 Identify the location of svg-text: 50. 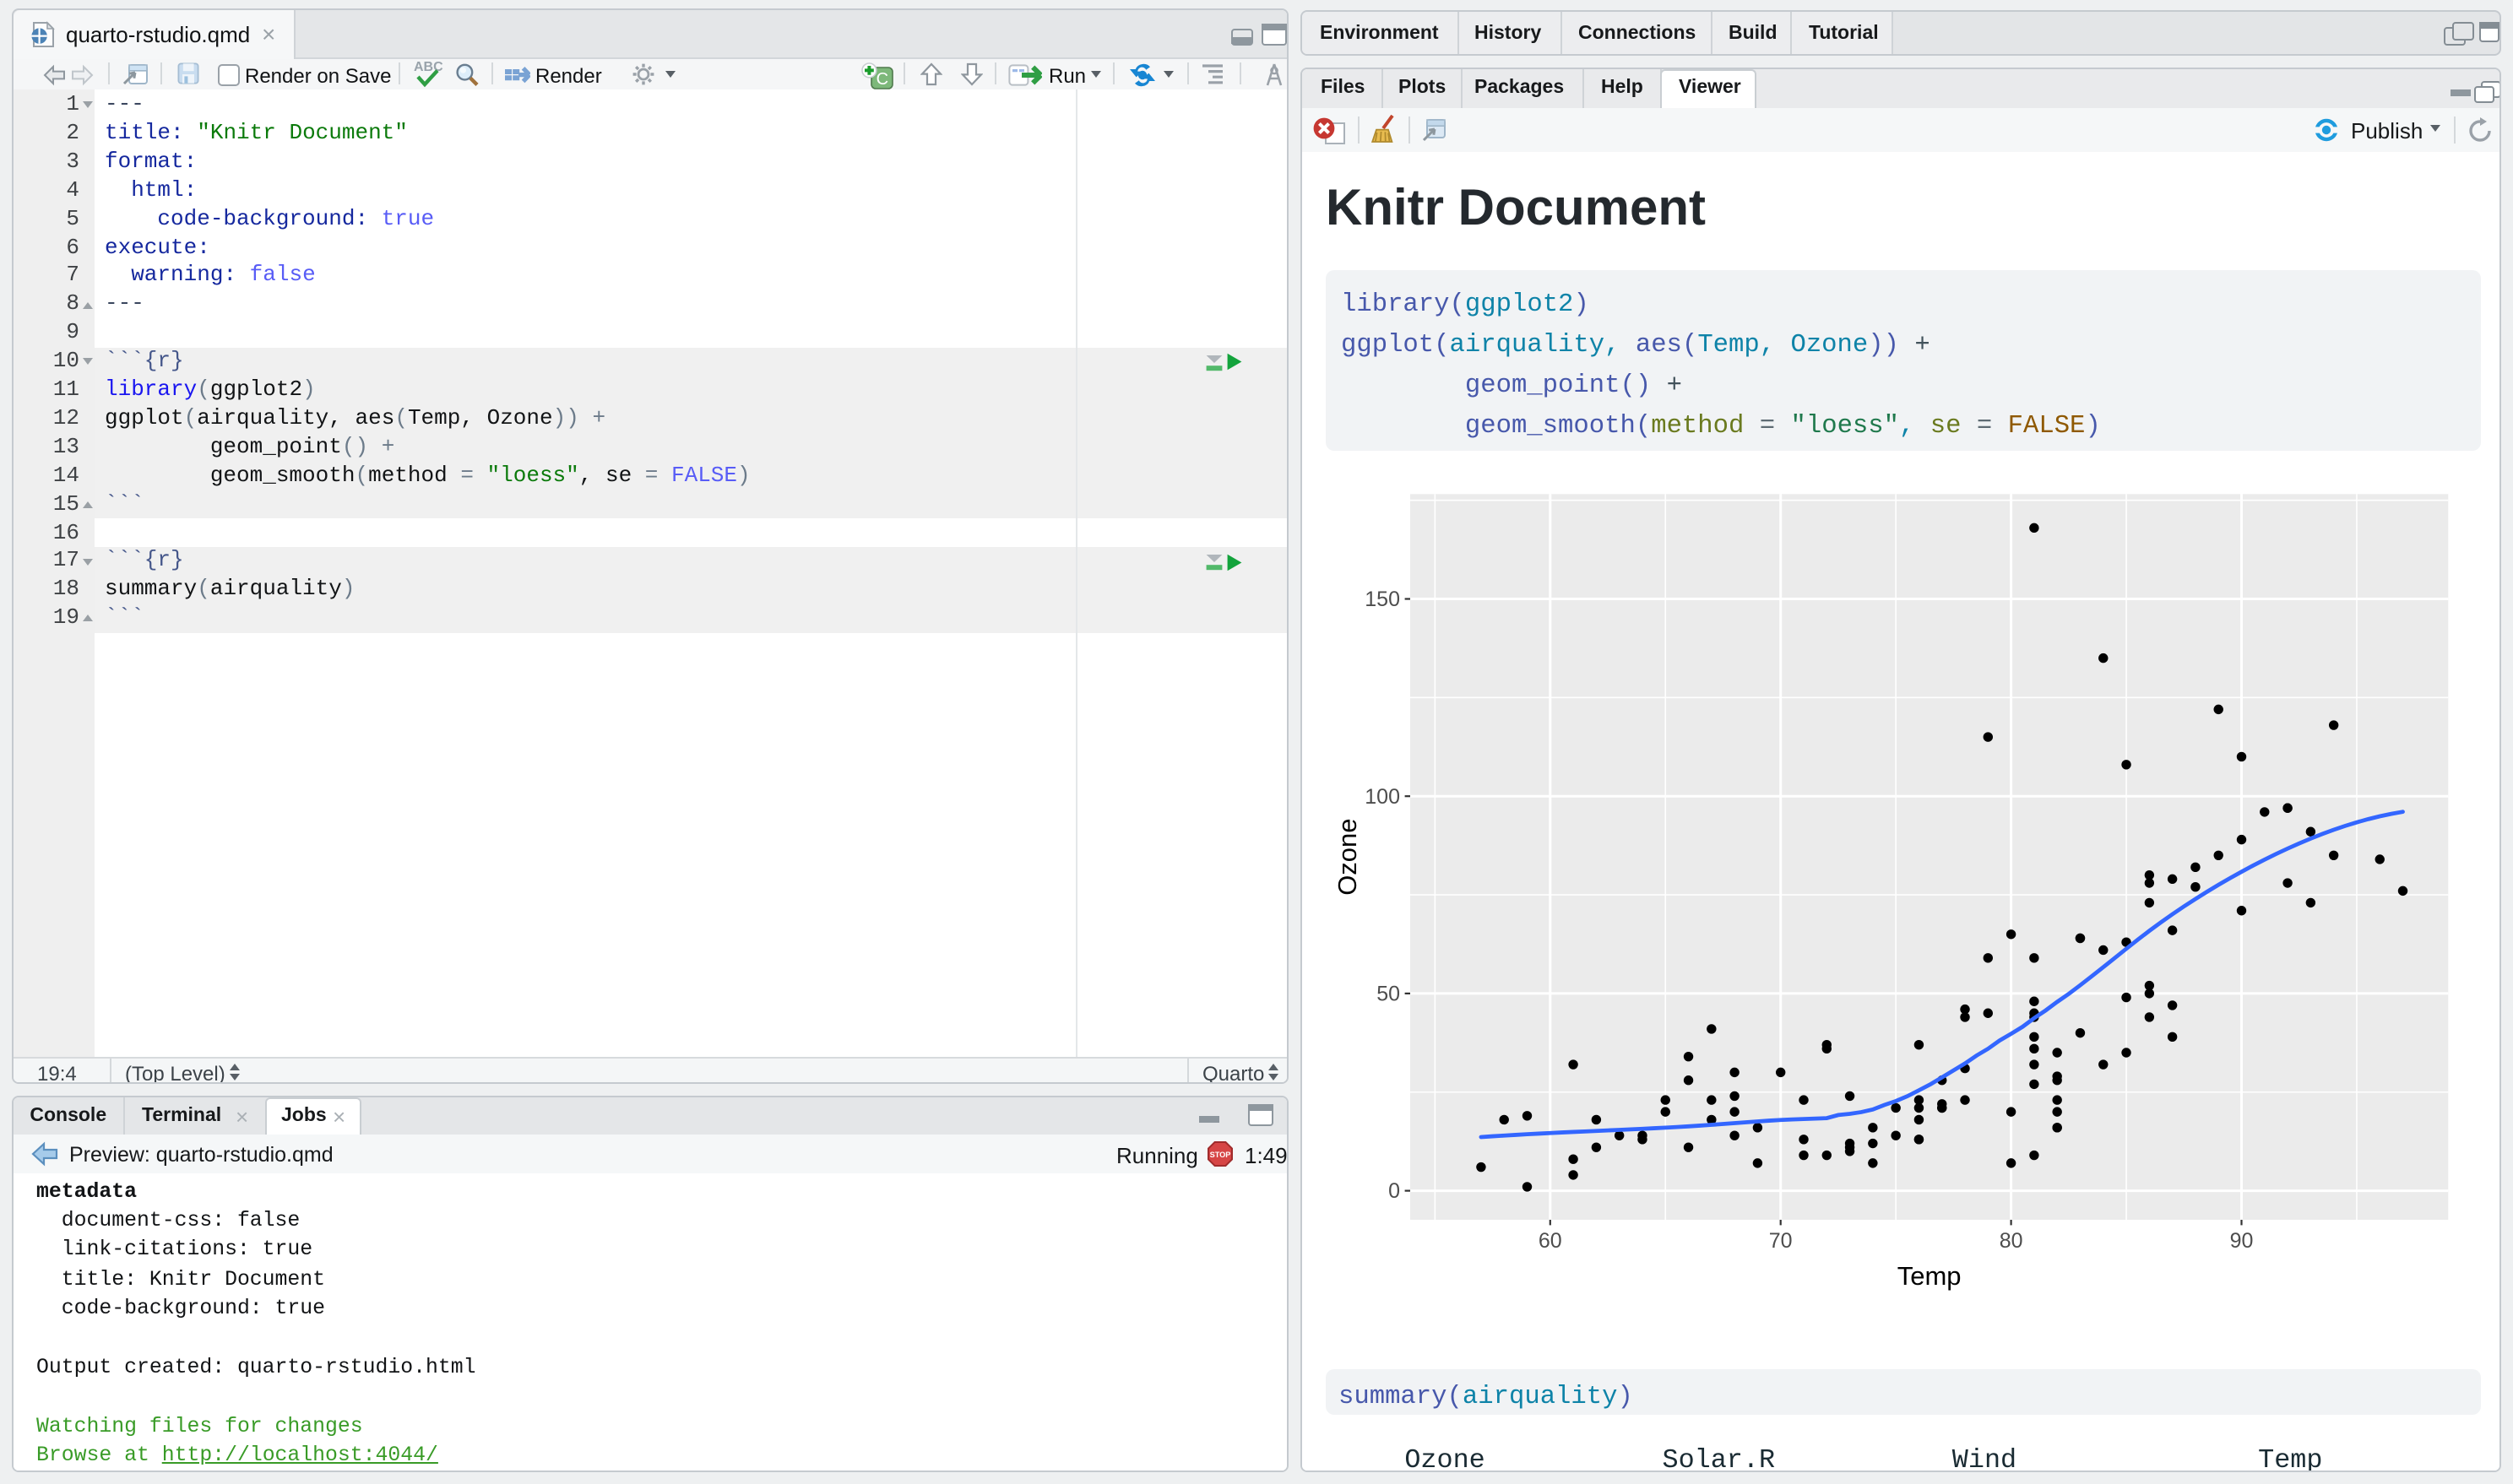
(1388, 995).